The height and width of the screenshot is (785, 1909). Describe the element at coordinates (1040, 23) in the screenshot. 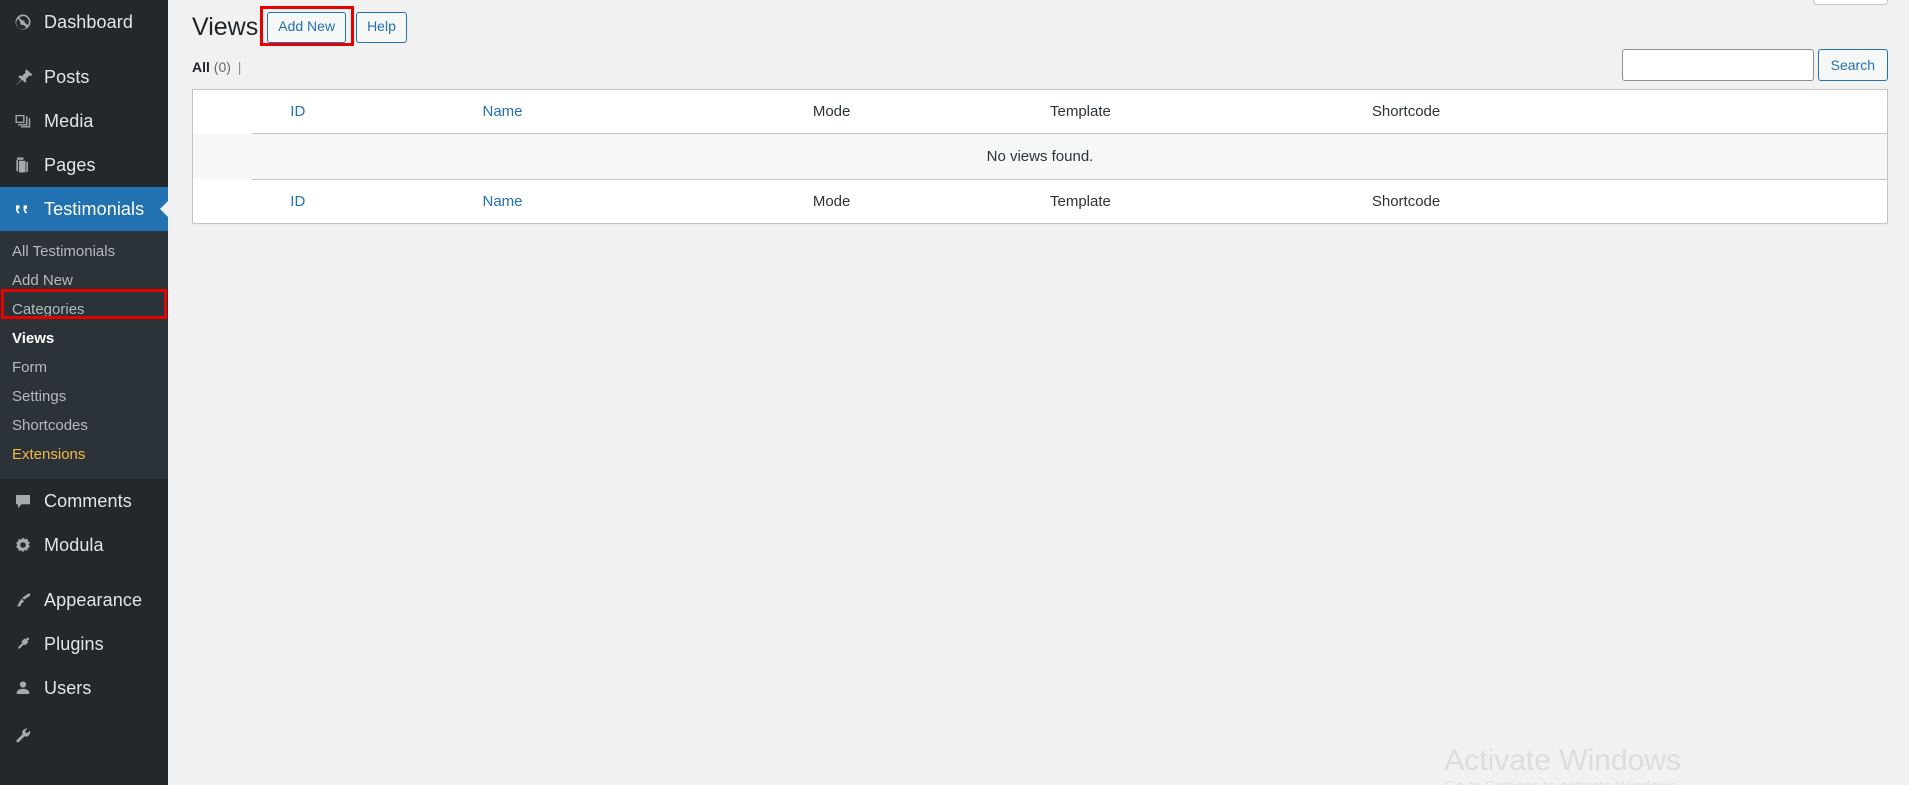

I see `page-header: Views Add New Help` at that location.